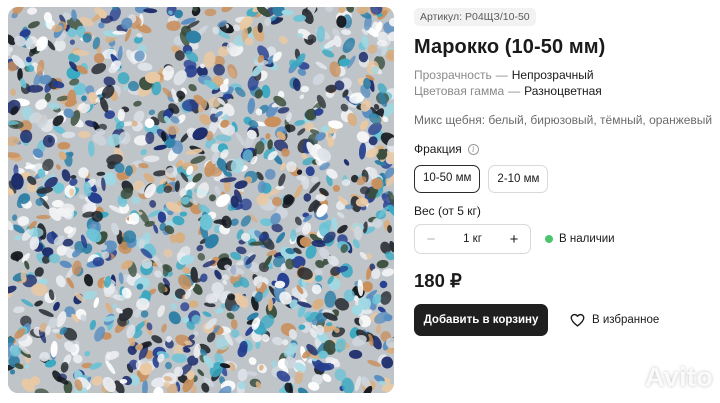  What do you see at coordinates (564, 179) in the screenshot?
I see `fraction-options: 10-50 мм 2-10 мм` at bounding box center [564, 179].